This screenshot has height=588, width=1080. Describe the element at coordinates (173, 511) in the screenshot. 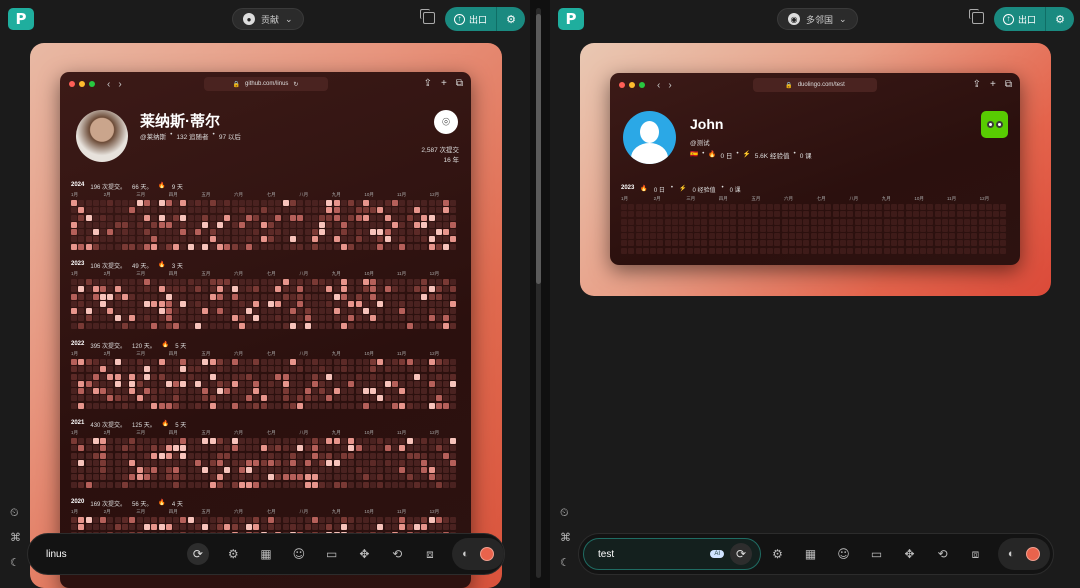

I see `month-label: 四月` at that location.